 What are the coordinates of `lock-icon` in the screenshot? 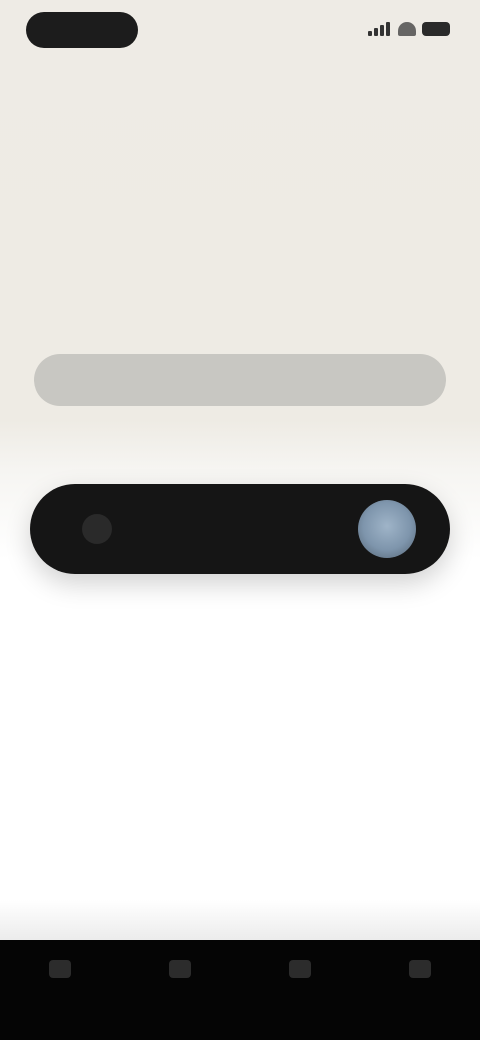 It's located at (97, 529).